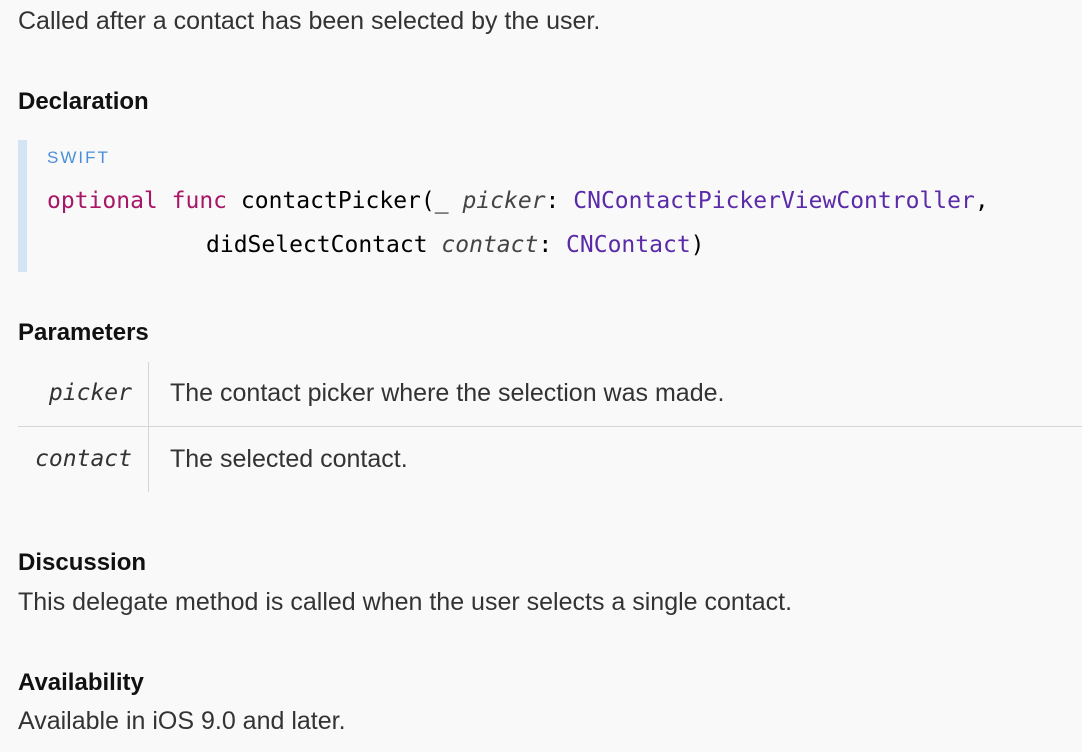 Image resolution: width=1082 pixels, height=752 pixels. Describe the element at coordinates (102, 201) in the screenshot. I see `keyword-optional: optional` at that location.